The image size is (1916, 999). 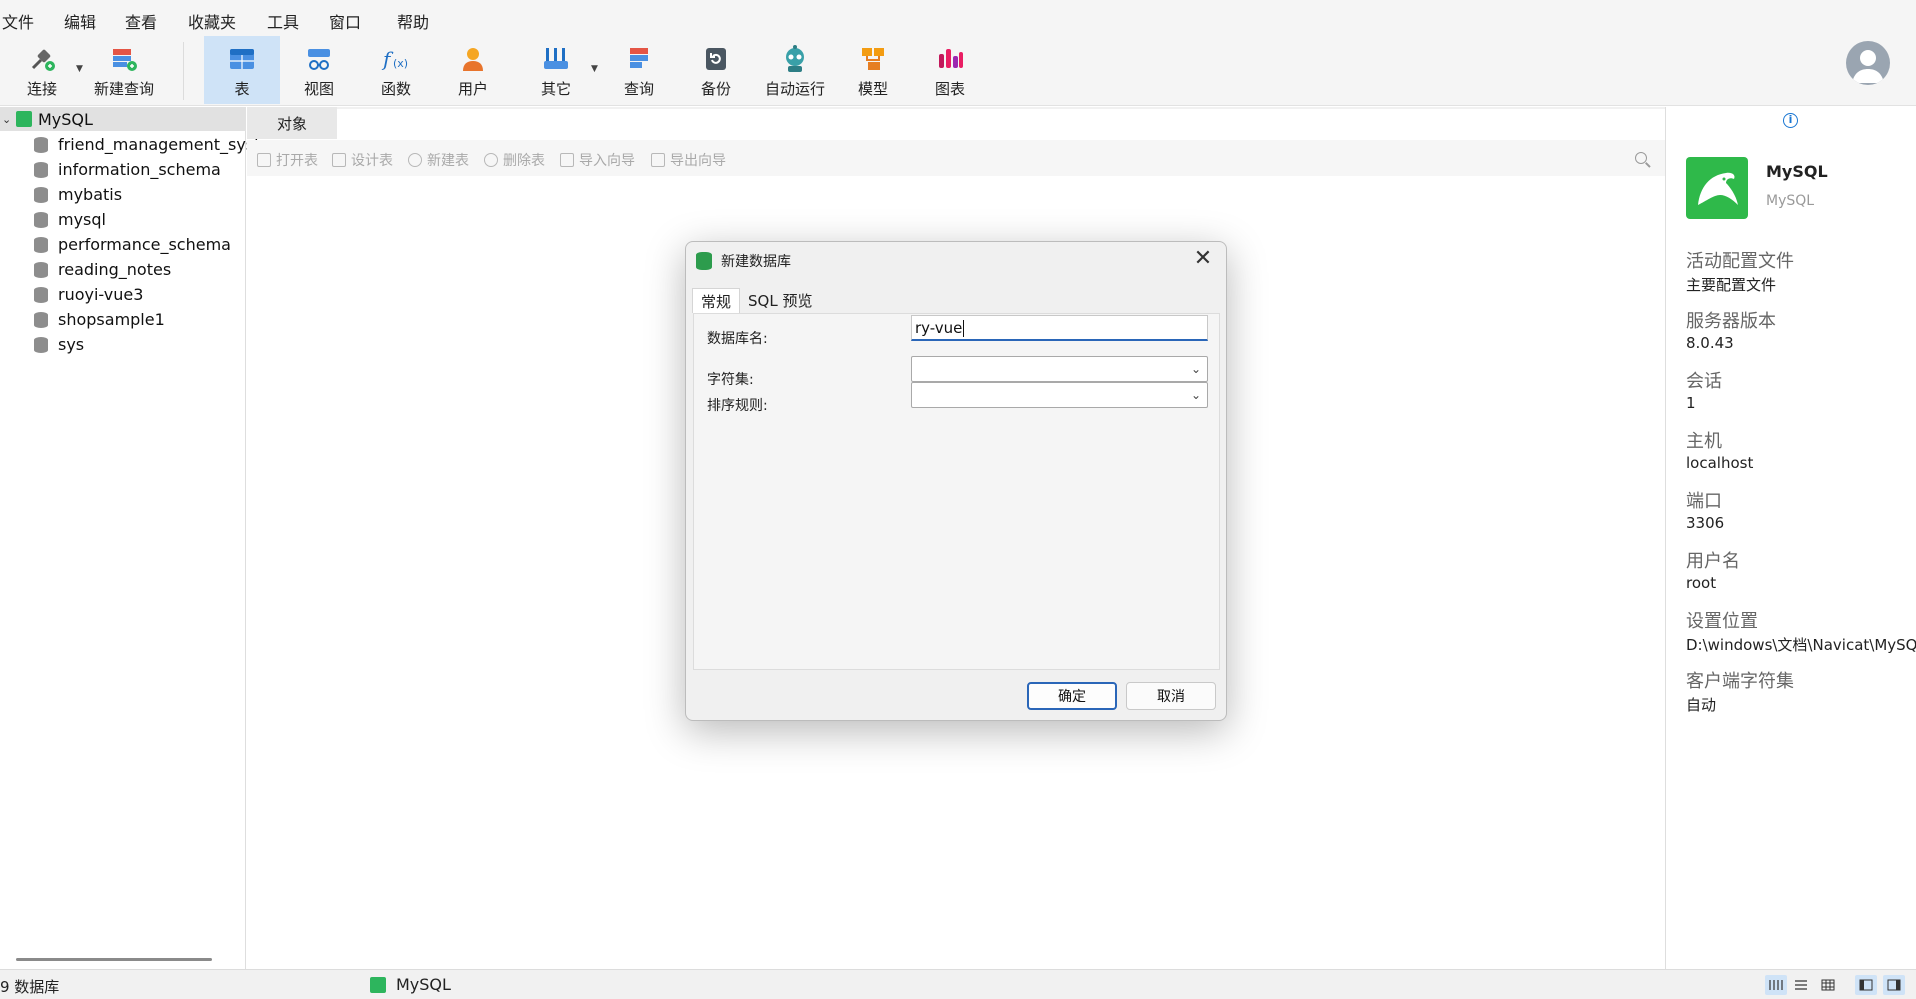 I want to click on database-item: reading_notes, so click(x=102, y=269).